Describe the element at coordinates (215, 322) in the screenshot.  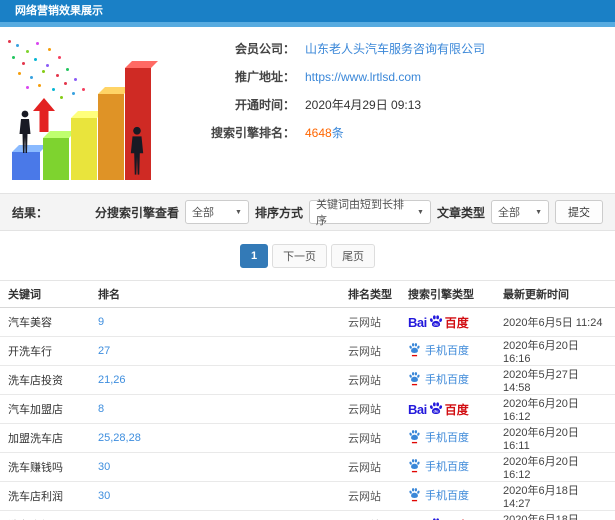
I see `rank-cell: 9` at that location.